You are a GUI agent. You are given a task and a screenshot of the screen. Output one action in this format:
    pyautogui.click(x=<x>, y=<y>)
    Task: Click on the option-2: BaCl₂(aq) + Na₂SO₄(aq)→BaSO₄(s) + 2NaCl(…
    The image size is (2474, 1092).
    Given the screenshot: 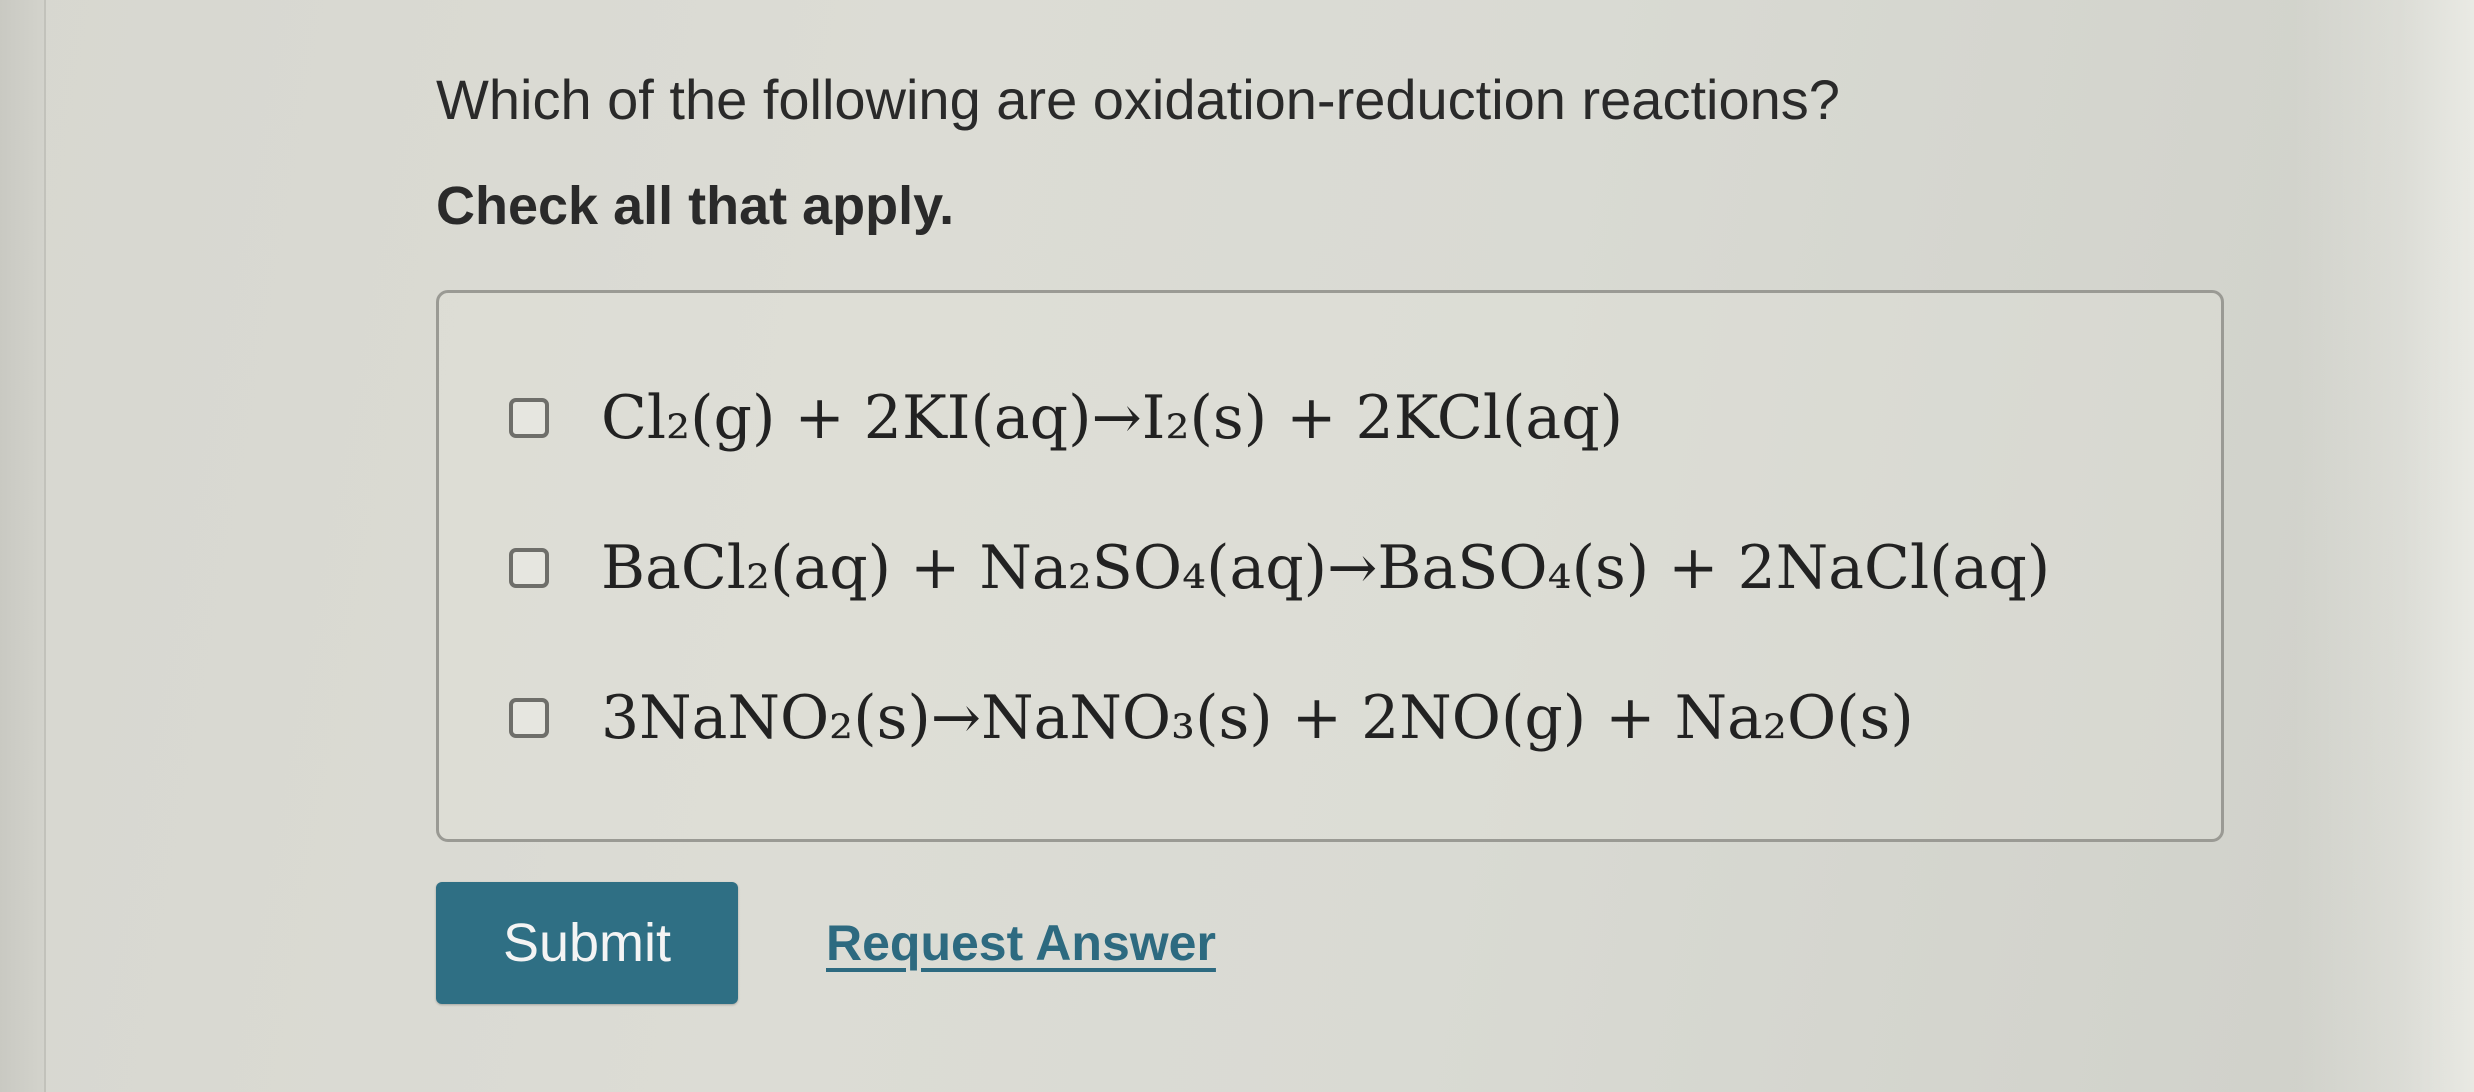 What is the action you would take?
    pyautogui.click(x=1279, y=568)
    